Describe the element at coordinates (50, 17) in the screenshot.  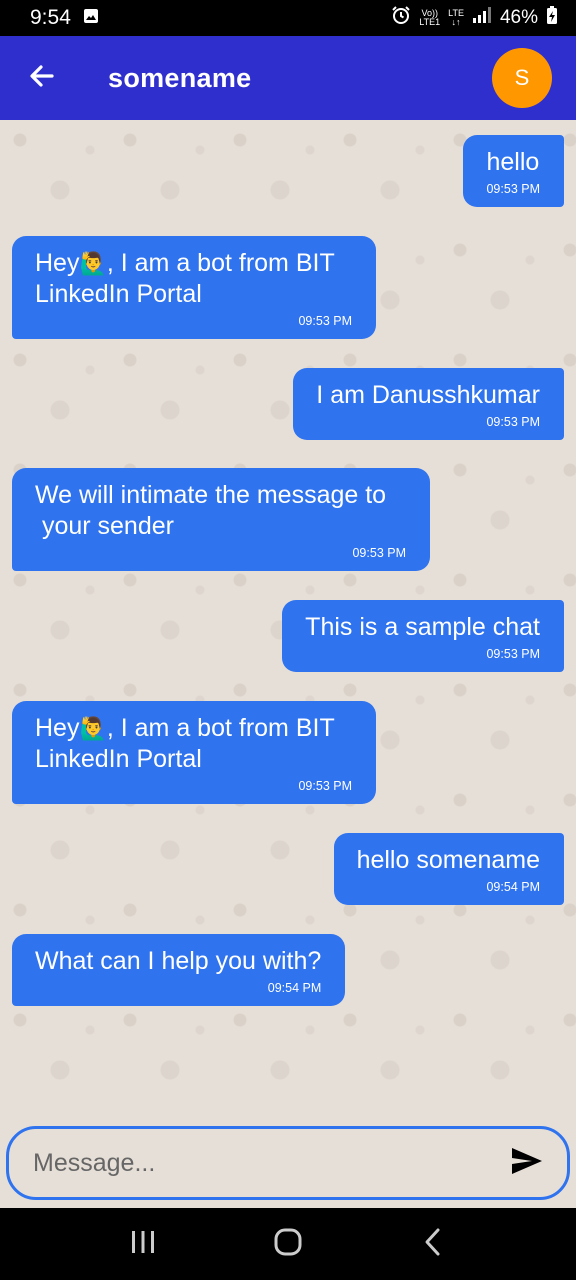
I see `status-time: 9:54` at that location.